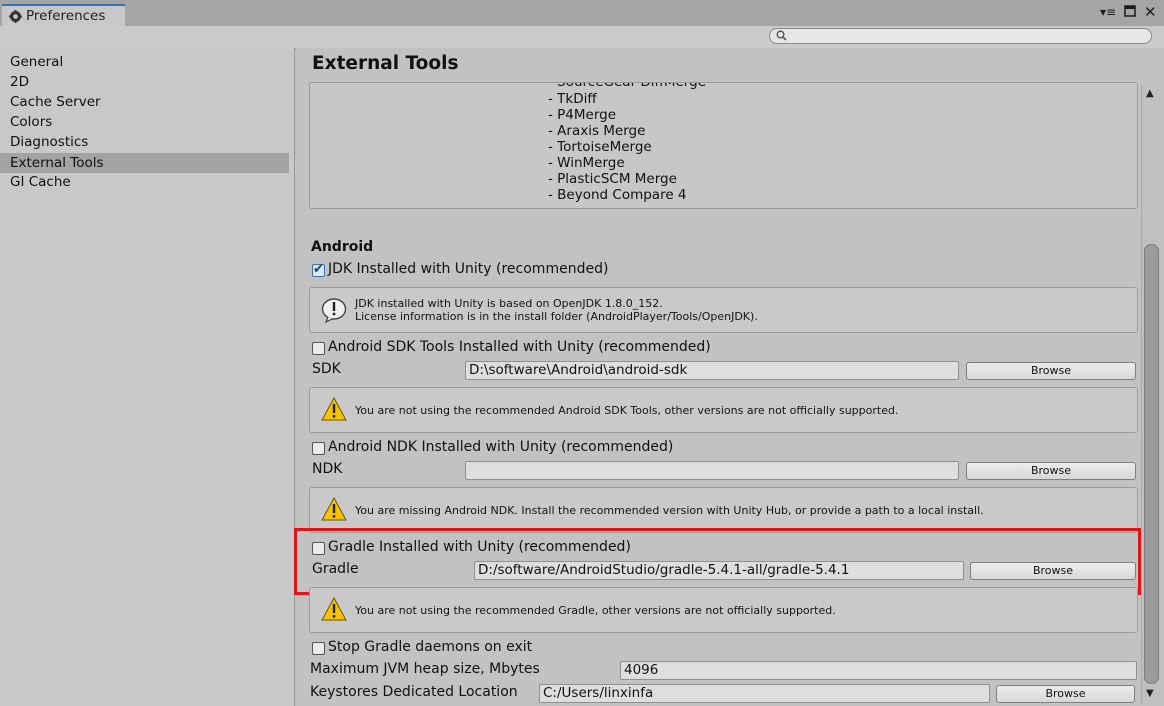 This screenshot has height=706, width=1164. What do you see at coordinates (144, 142) in the screenshot?
I see `sidebar-item-diagnostics: Diagnostics` at bounding box center [144, 142].